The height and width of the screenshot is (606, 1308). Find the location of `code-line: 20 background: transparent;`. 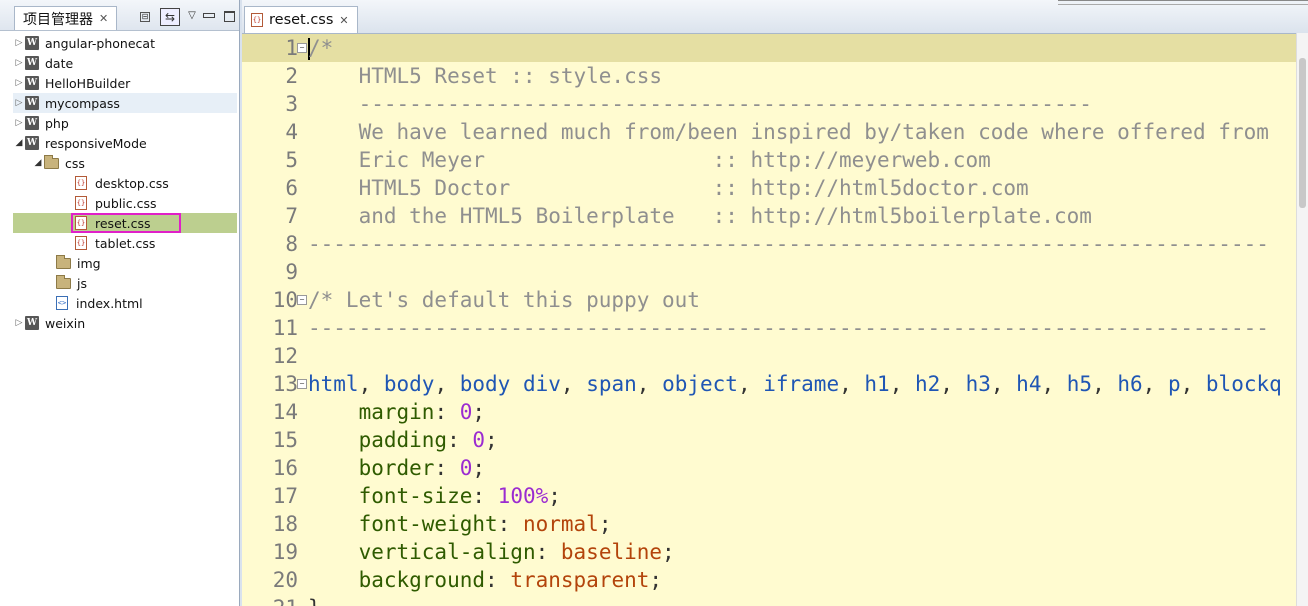

code-line: 20 background: transparent; is located at coordinates (769, 580).